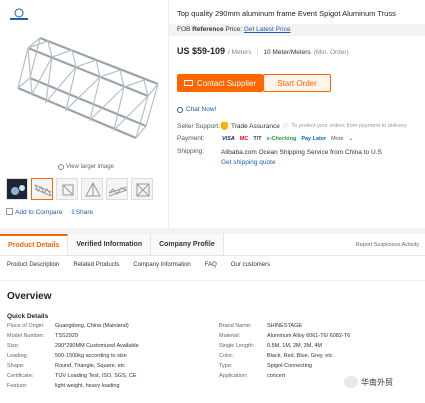 This screenshot has width=425, height=403. What do you see at coordinates (96, 268) in the screenshot?
I see `subnav-related-products: Related Products` at bounding box center [96, 268].